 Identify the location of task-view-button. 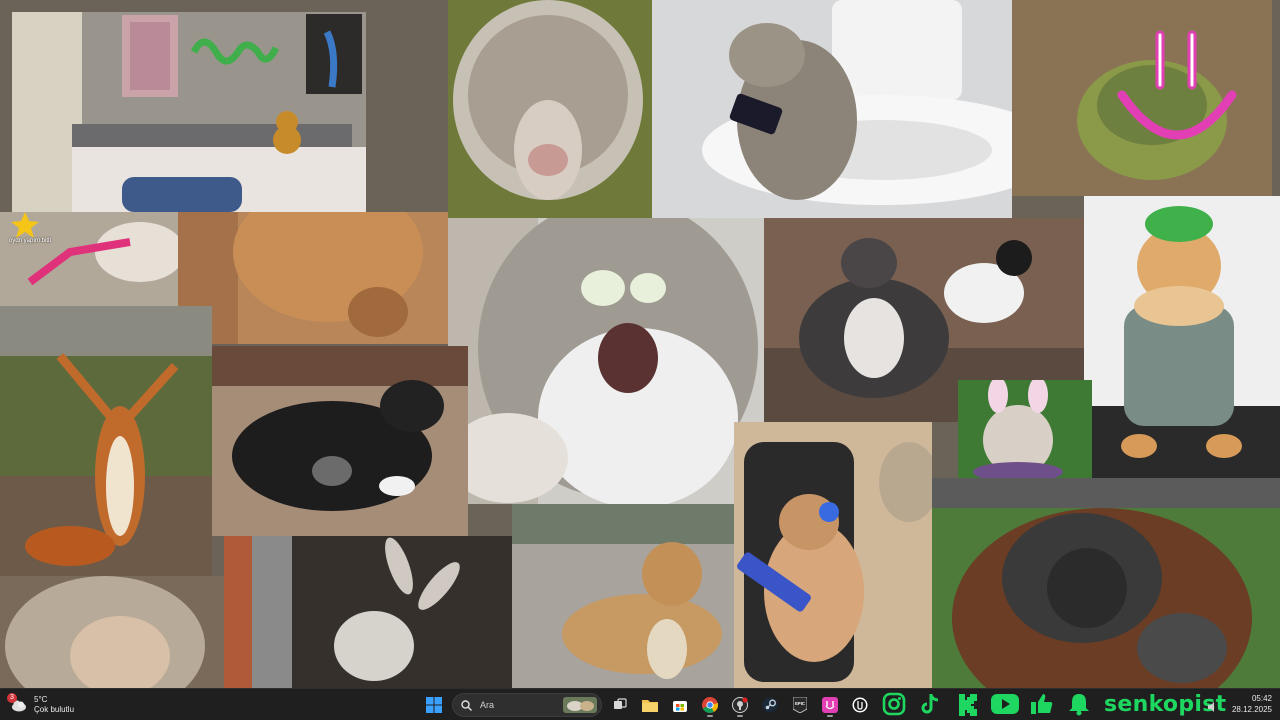
(620, 705).